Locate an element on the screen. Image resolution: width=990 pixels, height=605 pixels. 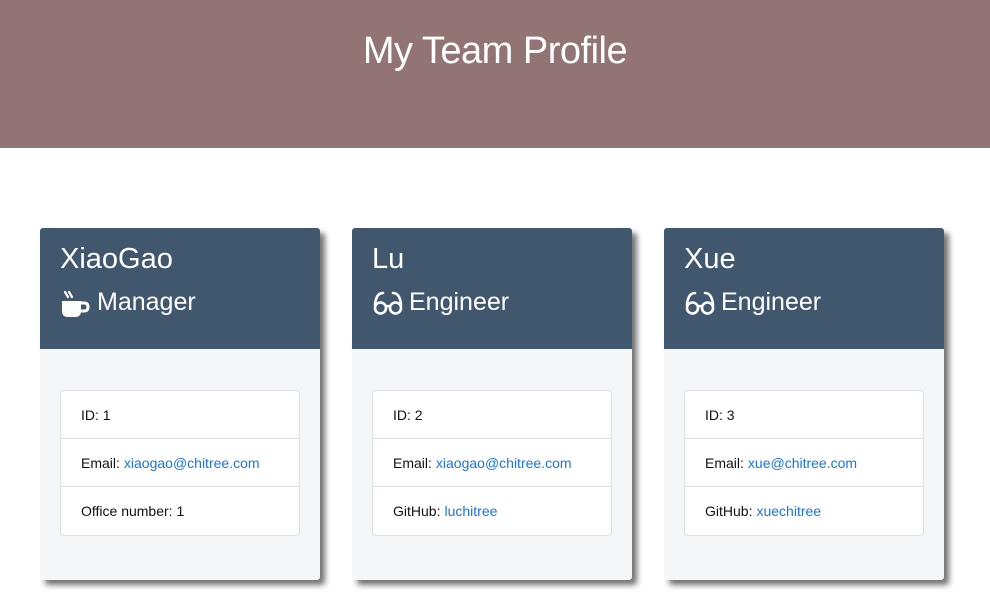
id-value: 3 is located at coordinates (730, 414).